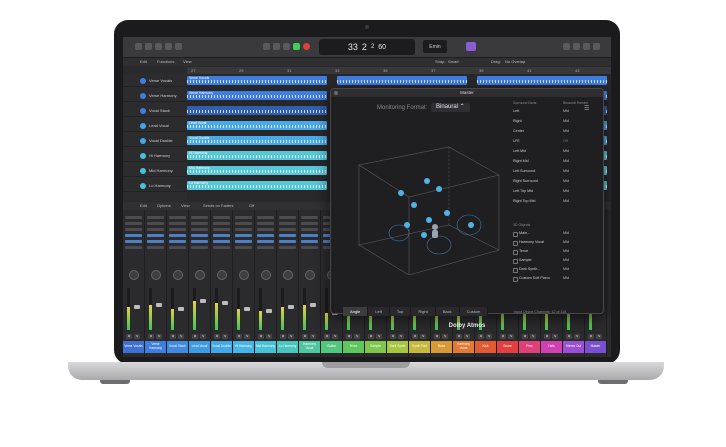  Describe the element at coordinates (296, 46) in the screenshot. I see `play-button` at that location.